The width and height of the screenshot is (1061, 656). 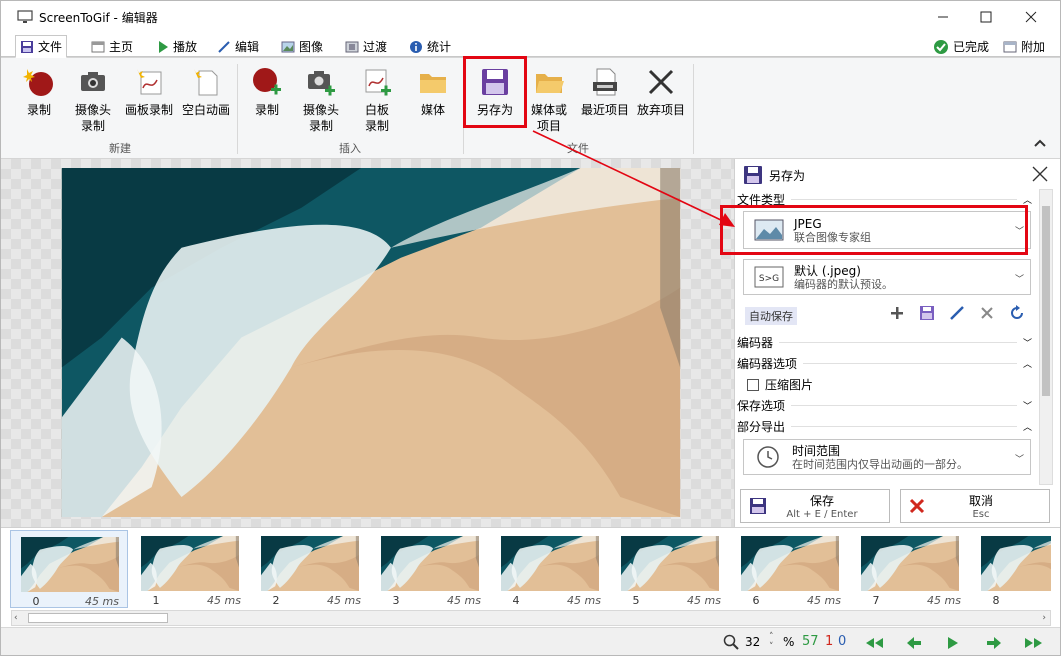 I want to click on tab-transition: 过渡, so click(x=366, y=46).